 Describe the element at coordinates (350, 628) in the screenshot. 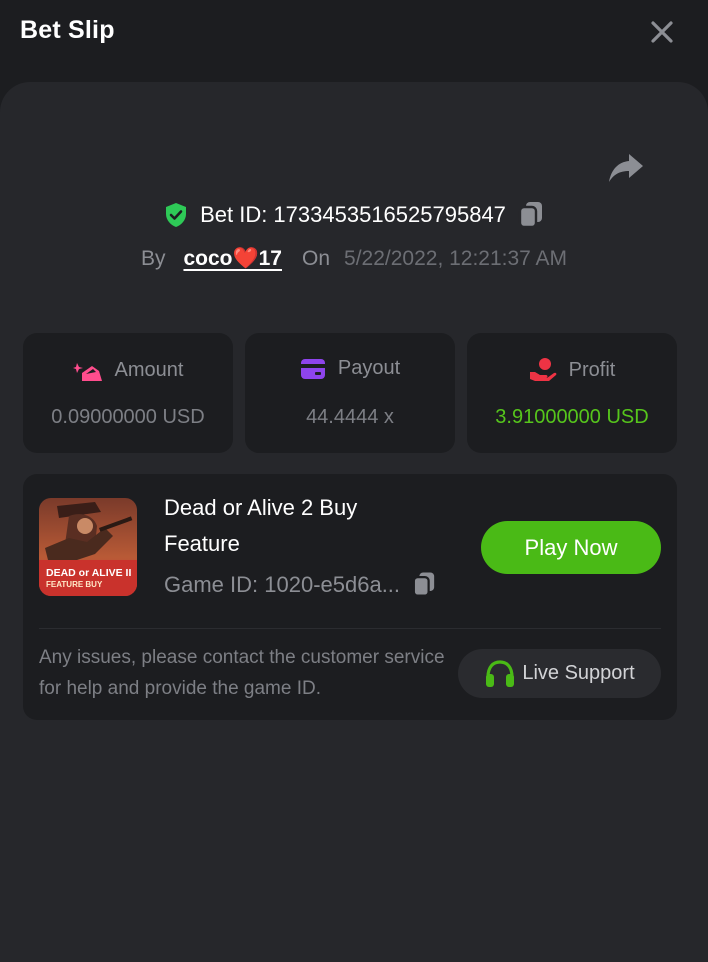

I see `divider` at that location.